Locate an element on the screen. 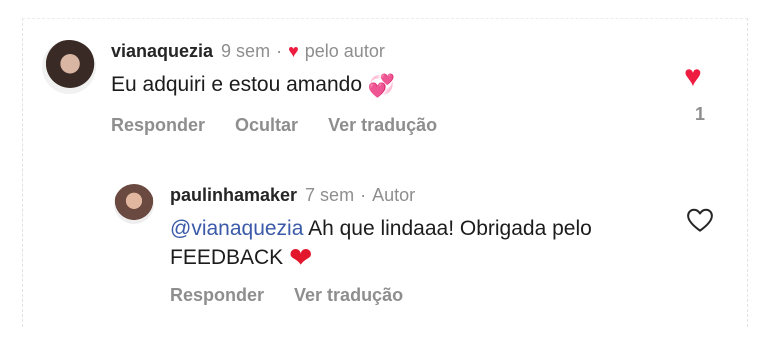  comment-meta: vianaquezia 9 sem · ♥ pelo autor is located at coordinates (248, 51).